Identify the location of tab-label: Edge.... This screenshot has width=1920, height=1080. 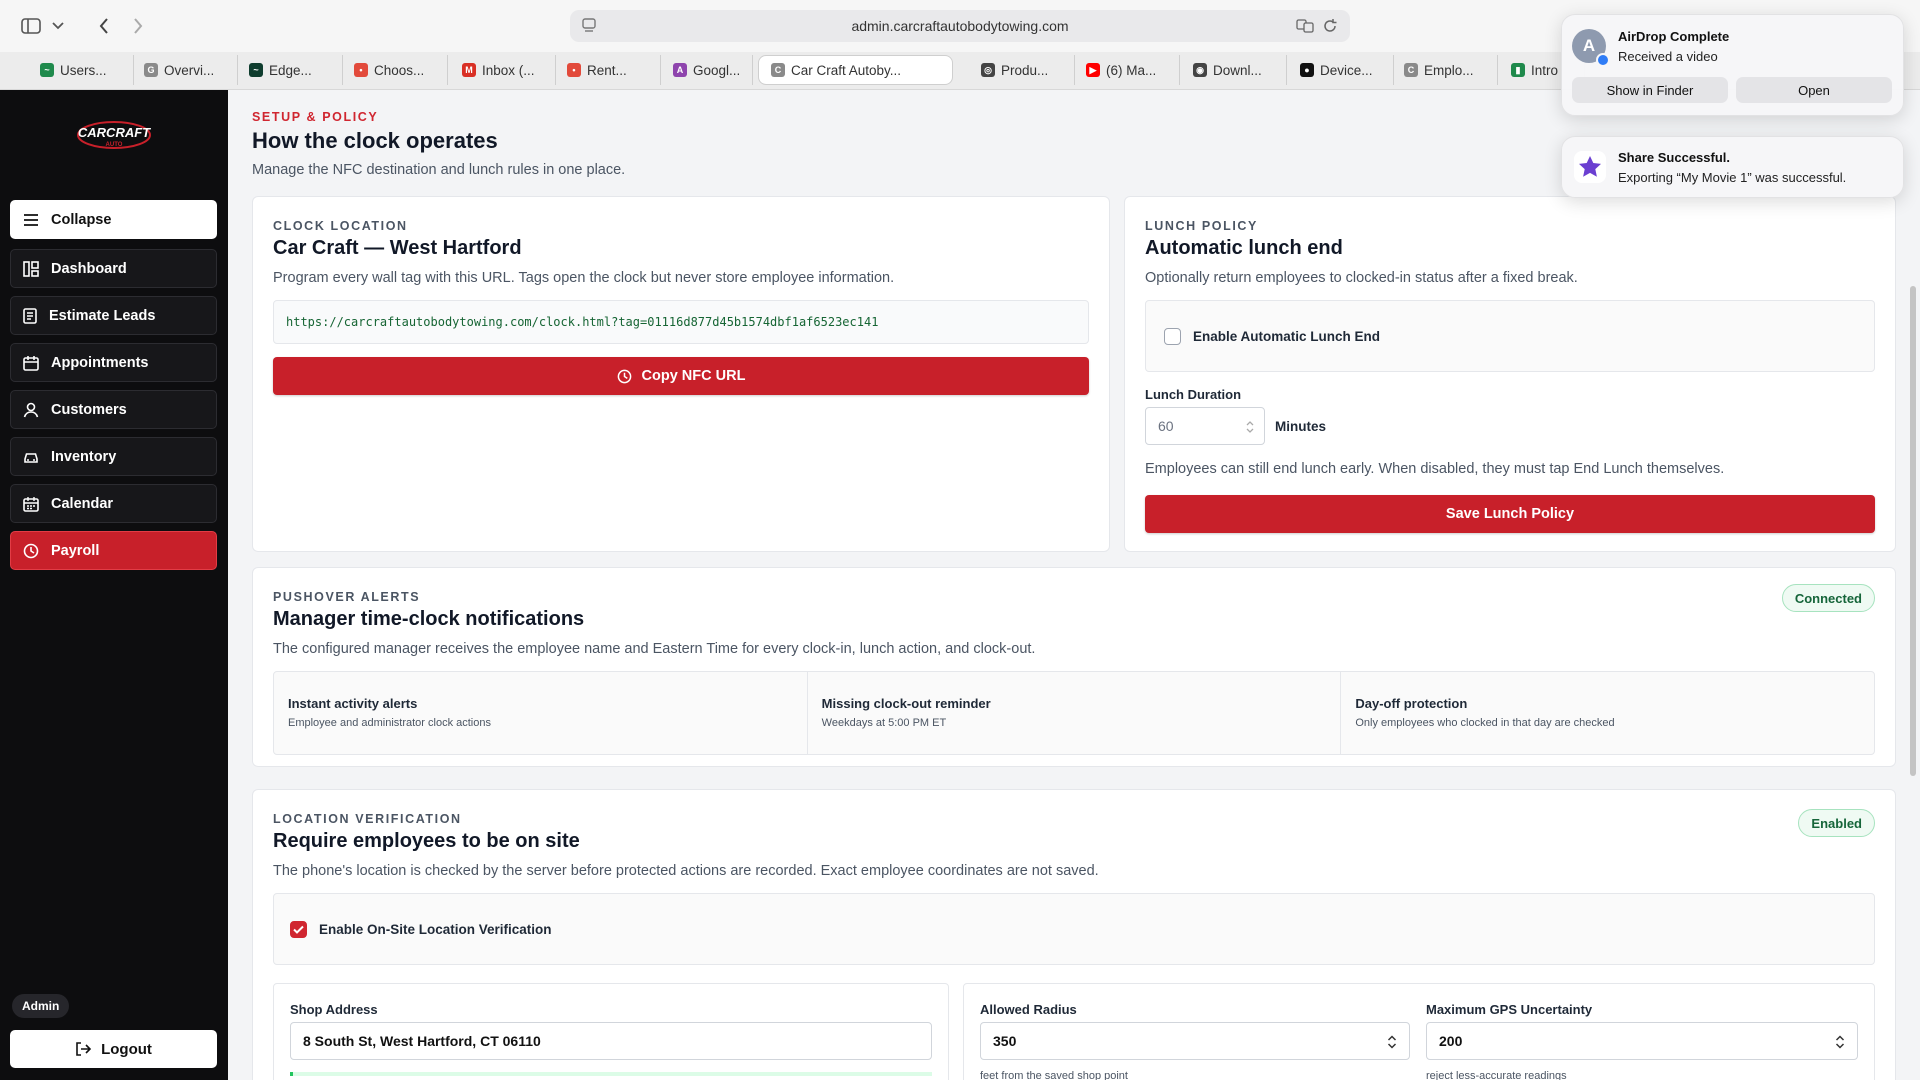
(290, 70).